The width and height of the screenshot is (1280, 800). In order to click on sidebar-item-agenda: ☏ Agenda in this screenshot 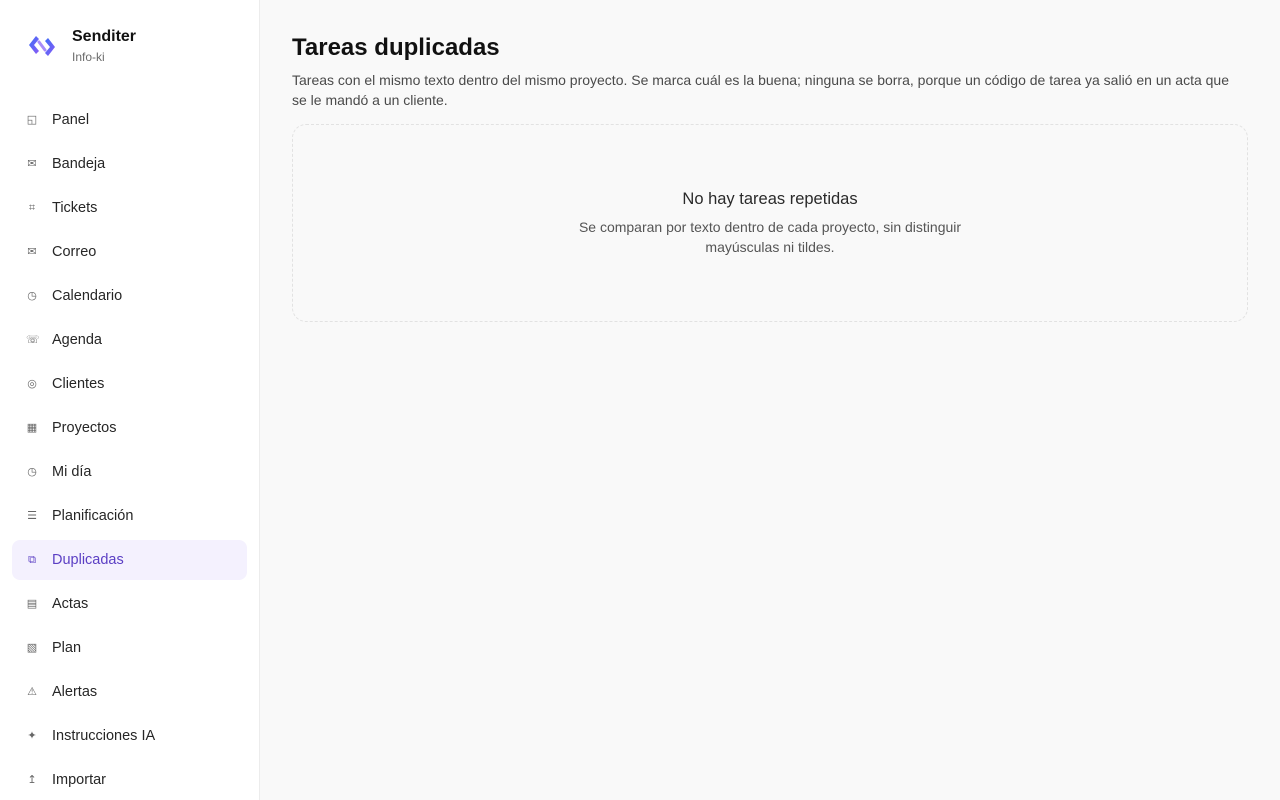, I will do `click(129, 340)`.